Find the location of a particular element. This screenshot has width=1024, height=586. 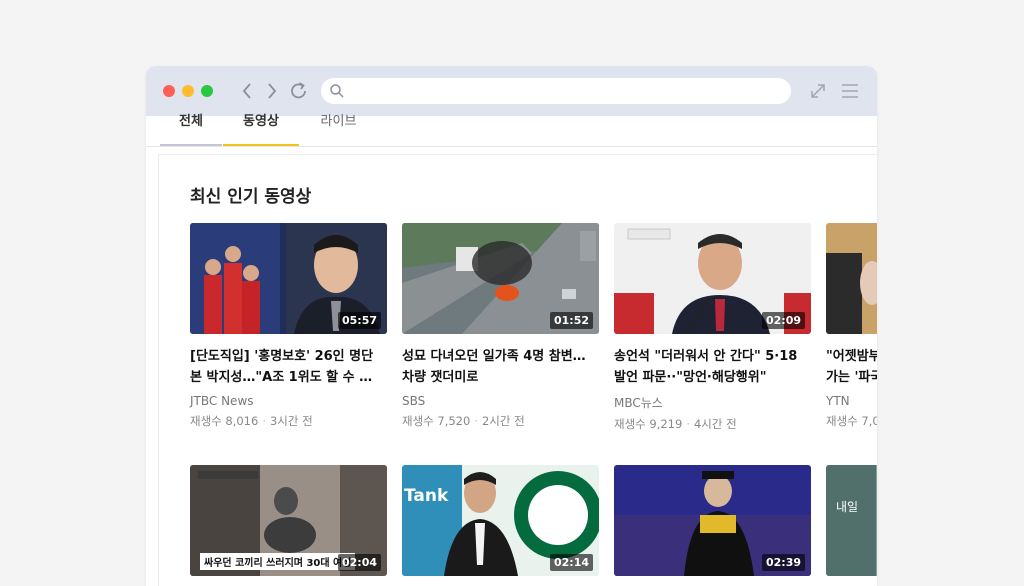

back-icon is located at coordinates (246, 91).